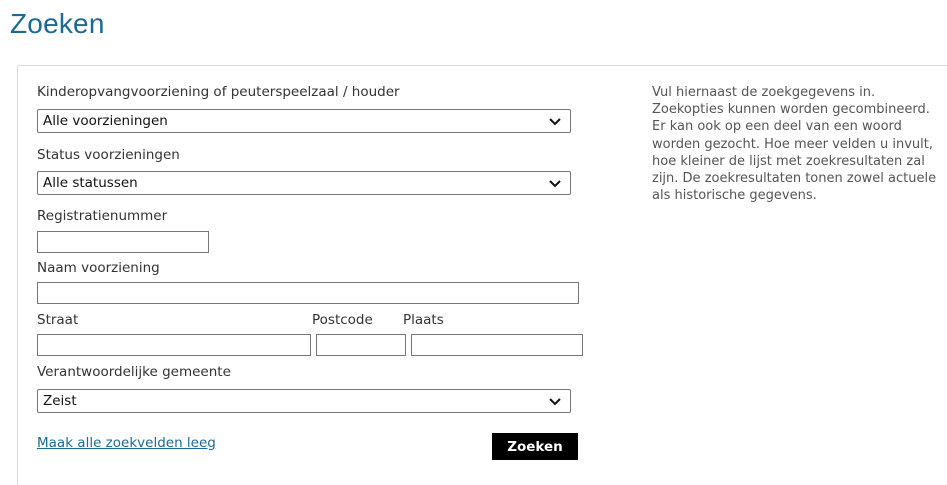 The height and width of the screenshot is (485, 947). I want to click on municipality-select-value: Zeist, so click(60, 401).